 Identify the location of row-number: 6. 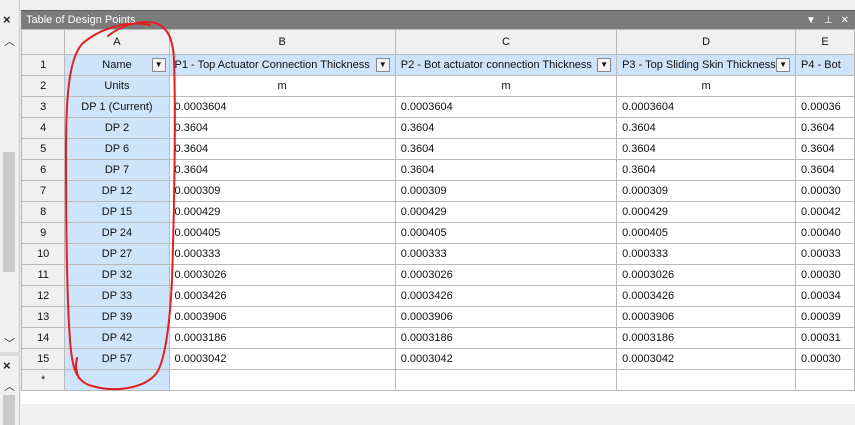
(43, 170).